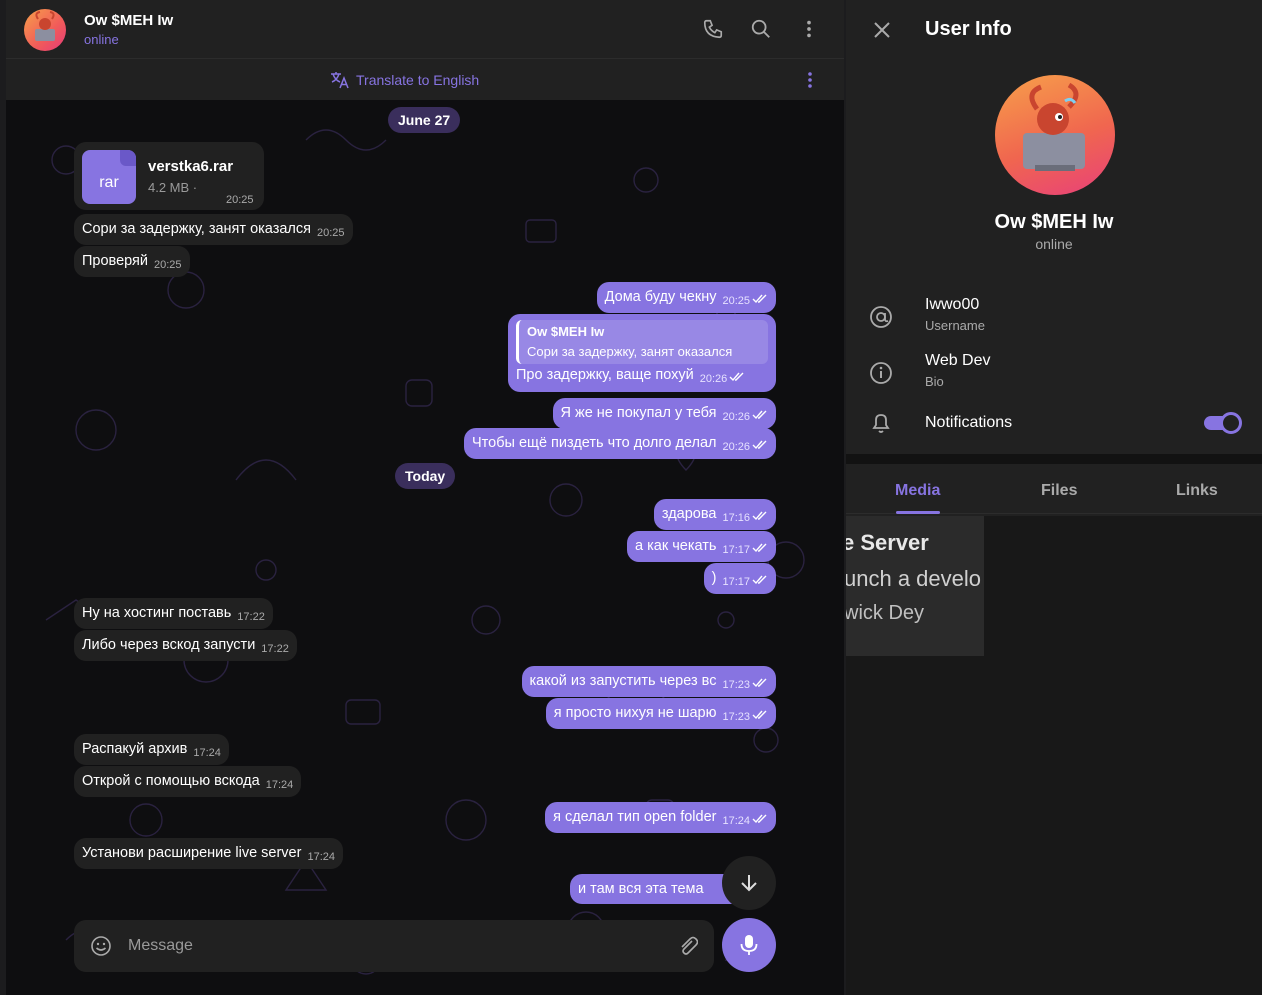  I want to click on date-separator: June 27, so click(424, 120).